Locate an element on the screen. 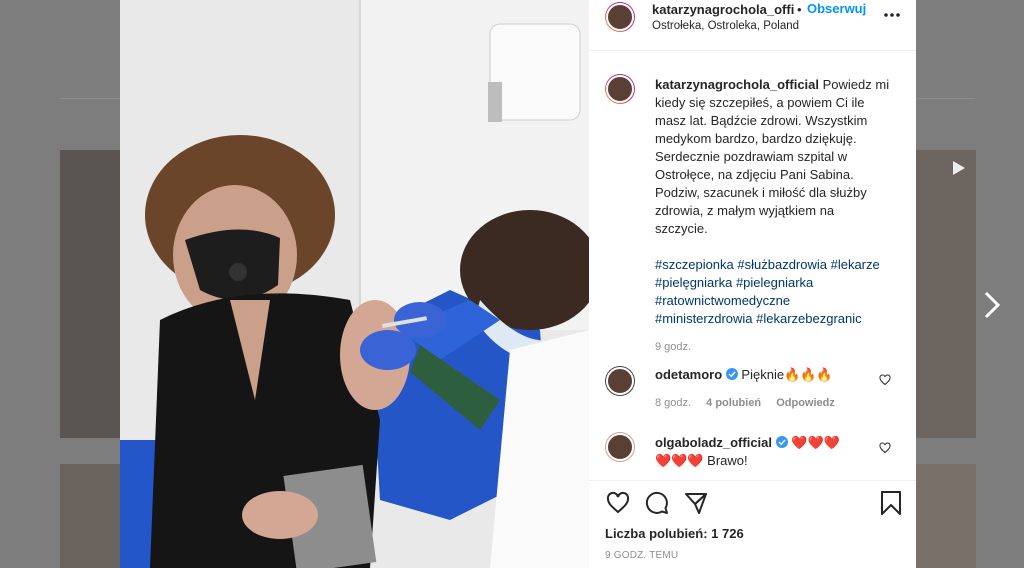  hashtag-line: #szczepionka #służbazdrowia #lekarze is located at coordinates (780, 265).